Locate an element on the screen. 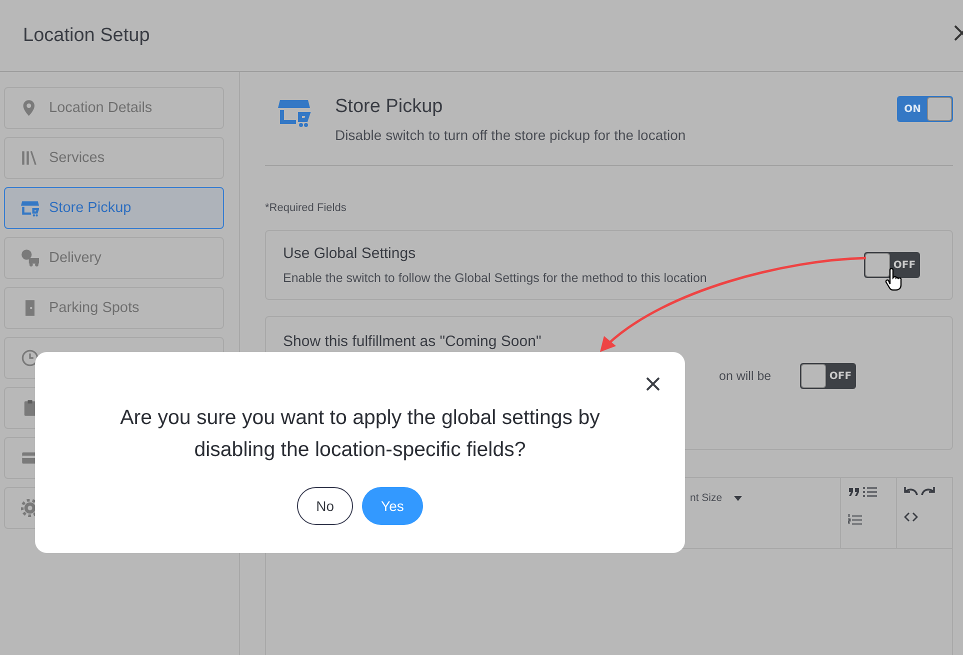 This screenshot has height=655, width=963. setting-title: Use Global Settings is located at coordinates (350, 253).